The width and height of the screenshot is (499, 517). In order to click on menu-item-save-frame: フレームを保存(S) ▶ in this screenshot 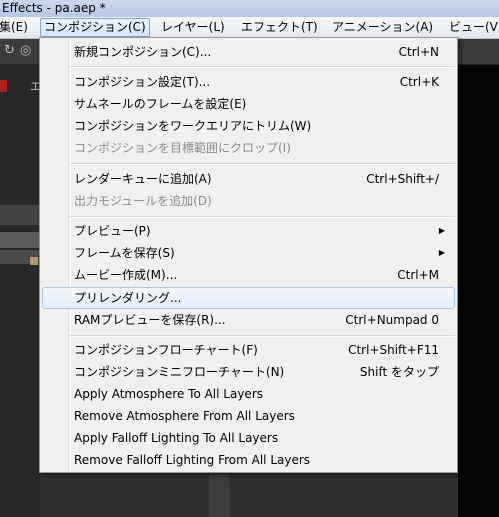, I will do `click(248, 253)`.